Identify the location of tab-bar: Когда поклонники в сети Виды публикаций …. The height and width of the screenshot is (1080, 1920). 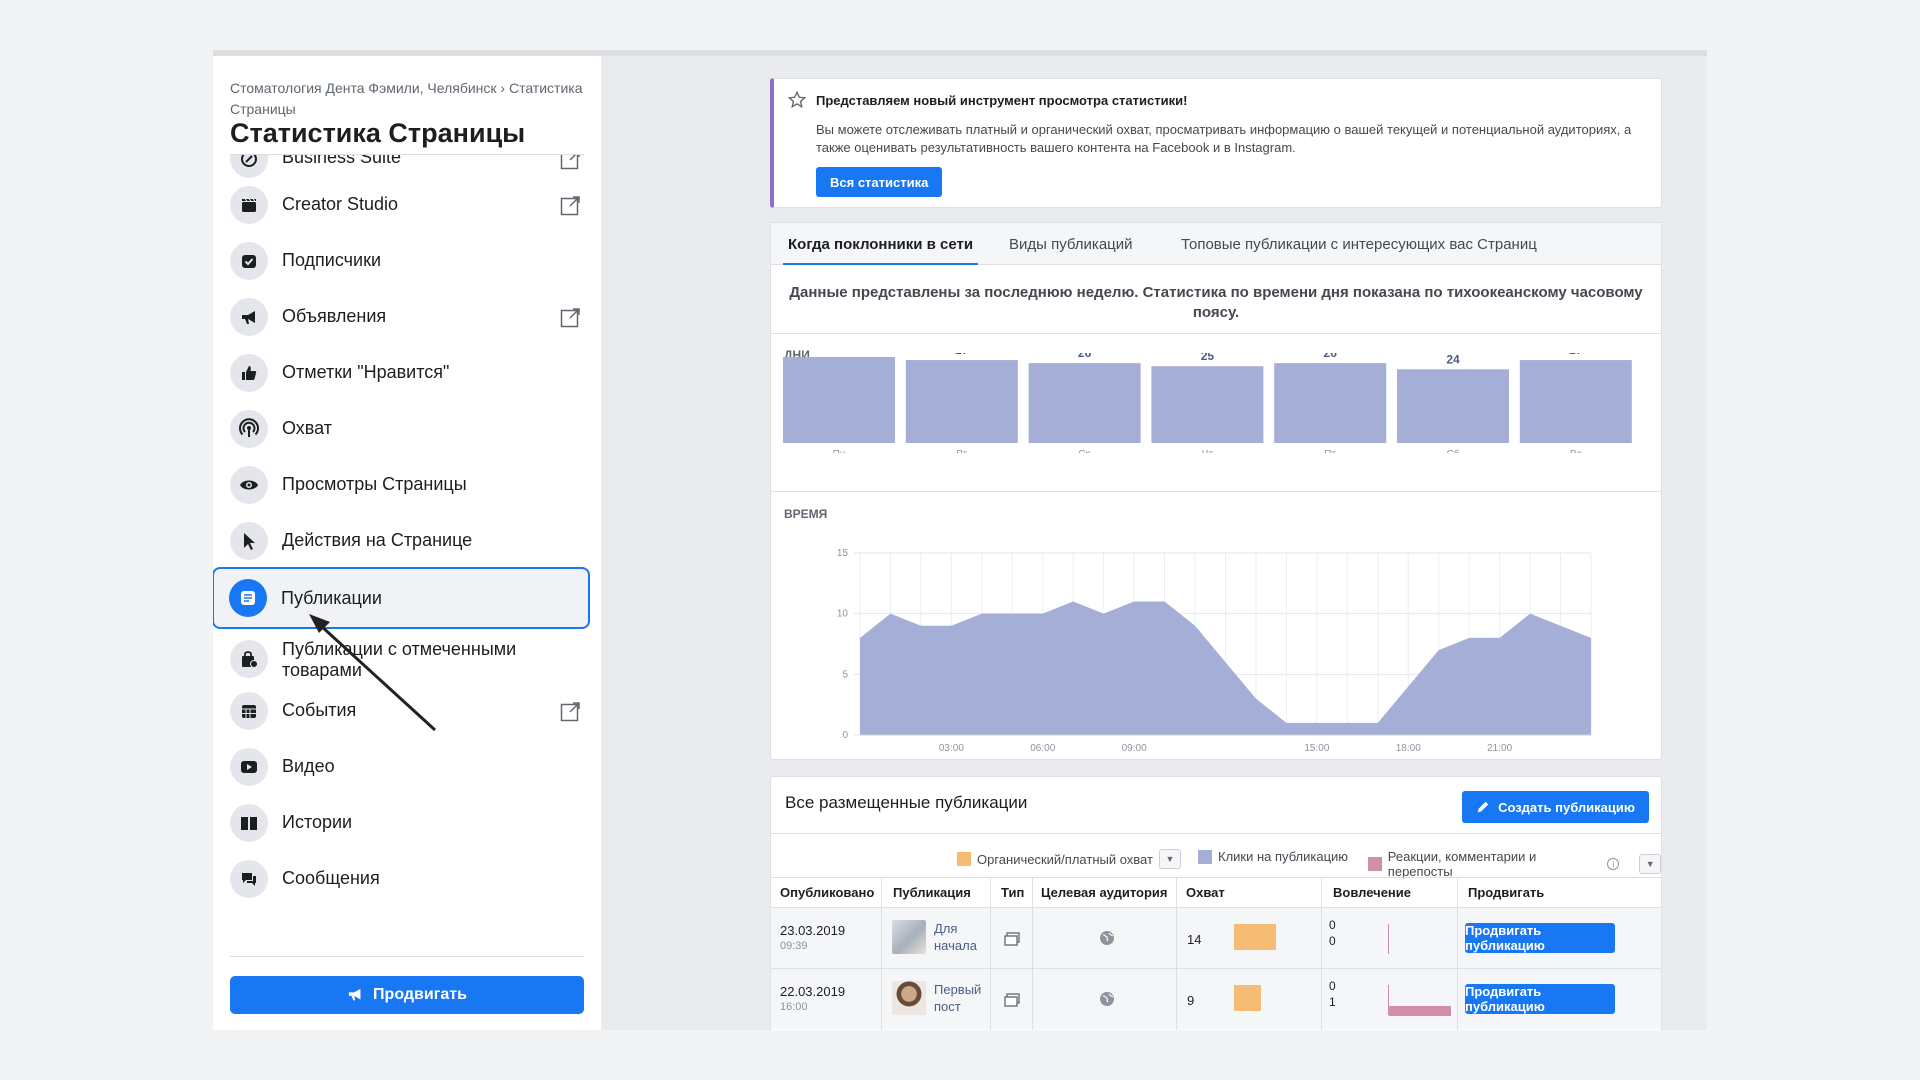
(1216, 244).